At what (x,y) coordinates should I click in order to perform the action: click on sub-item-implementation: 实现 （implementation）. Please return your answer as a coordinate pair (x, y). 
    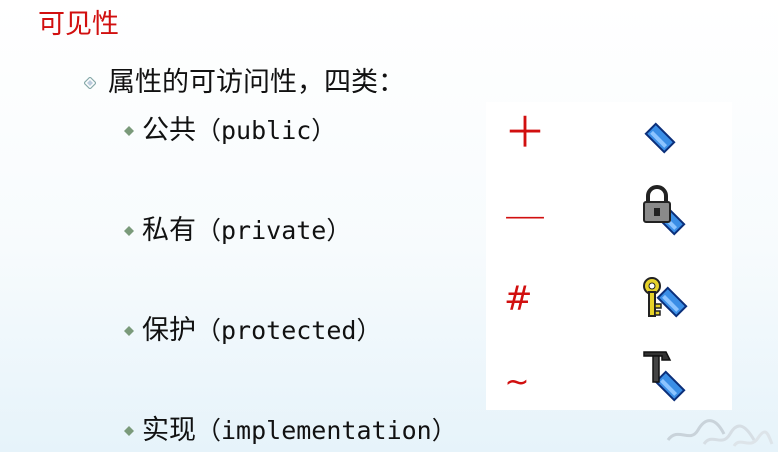
    Looking at the image, I should click on (290, 431).